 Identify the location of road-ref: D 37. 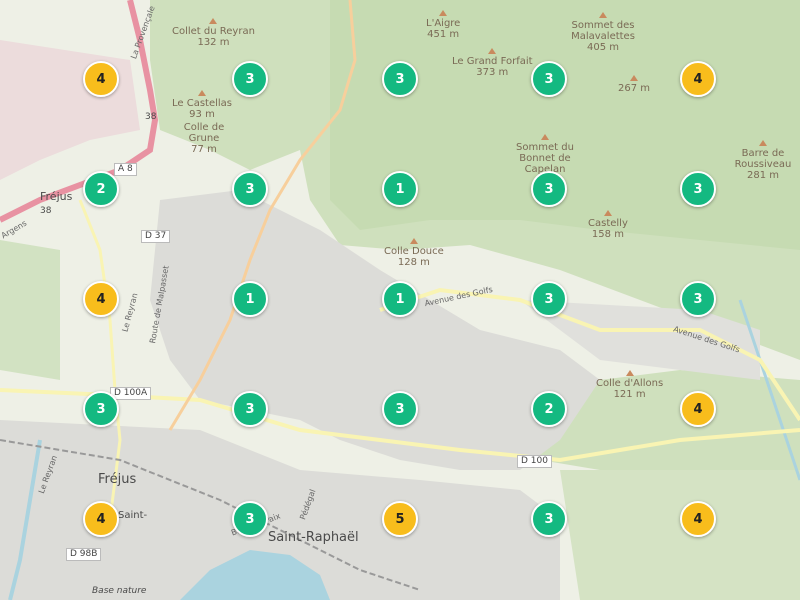
(156, 236).